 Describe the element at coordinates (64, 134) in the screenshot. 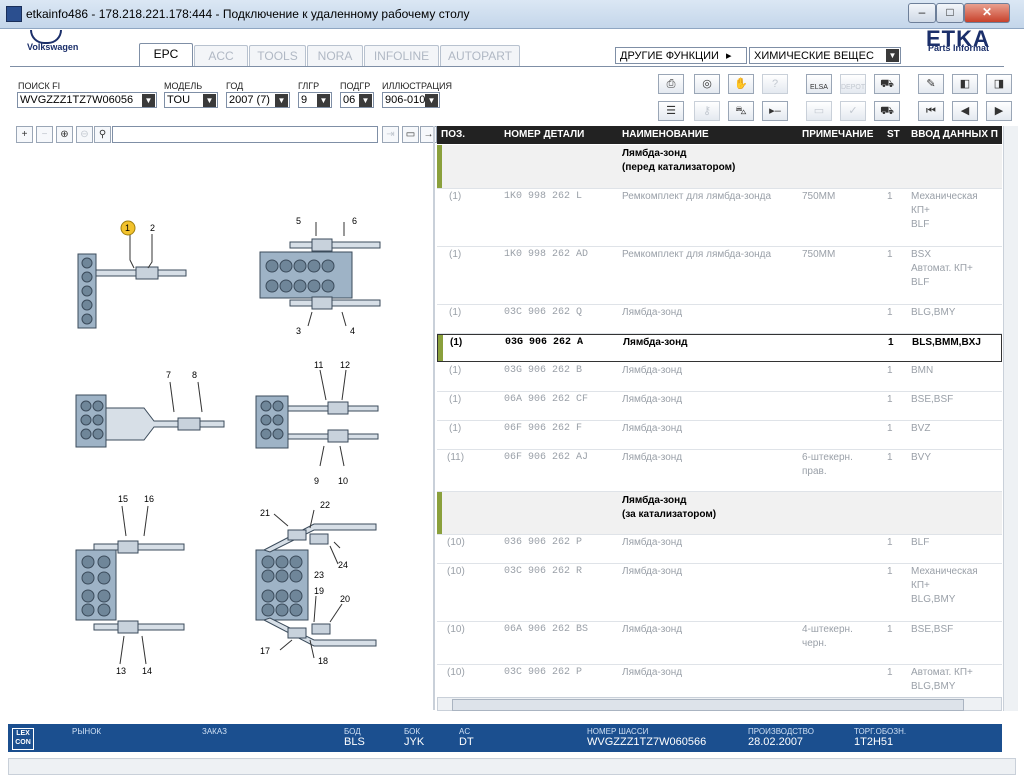

I see `zoom-fit-icon: ⊕` at that location.